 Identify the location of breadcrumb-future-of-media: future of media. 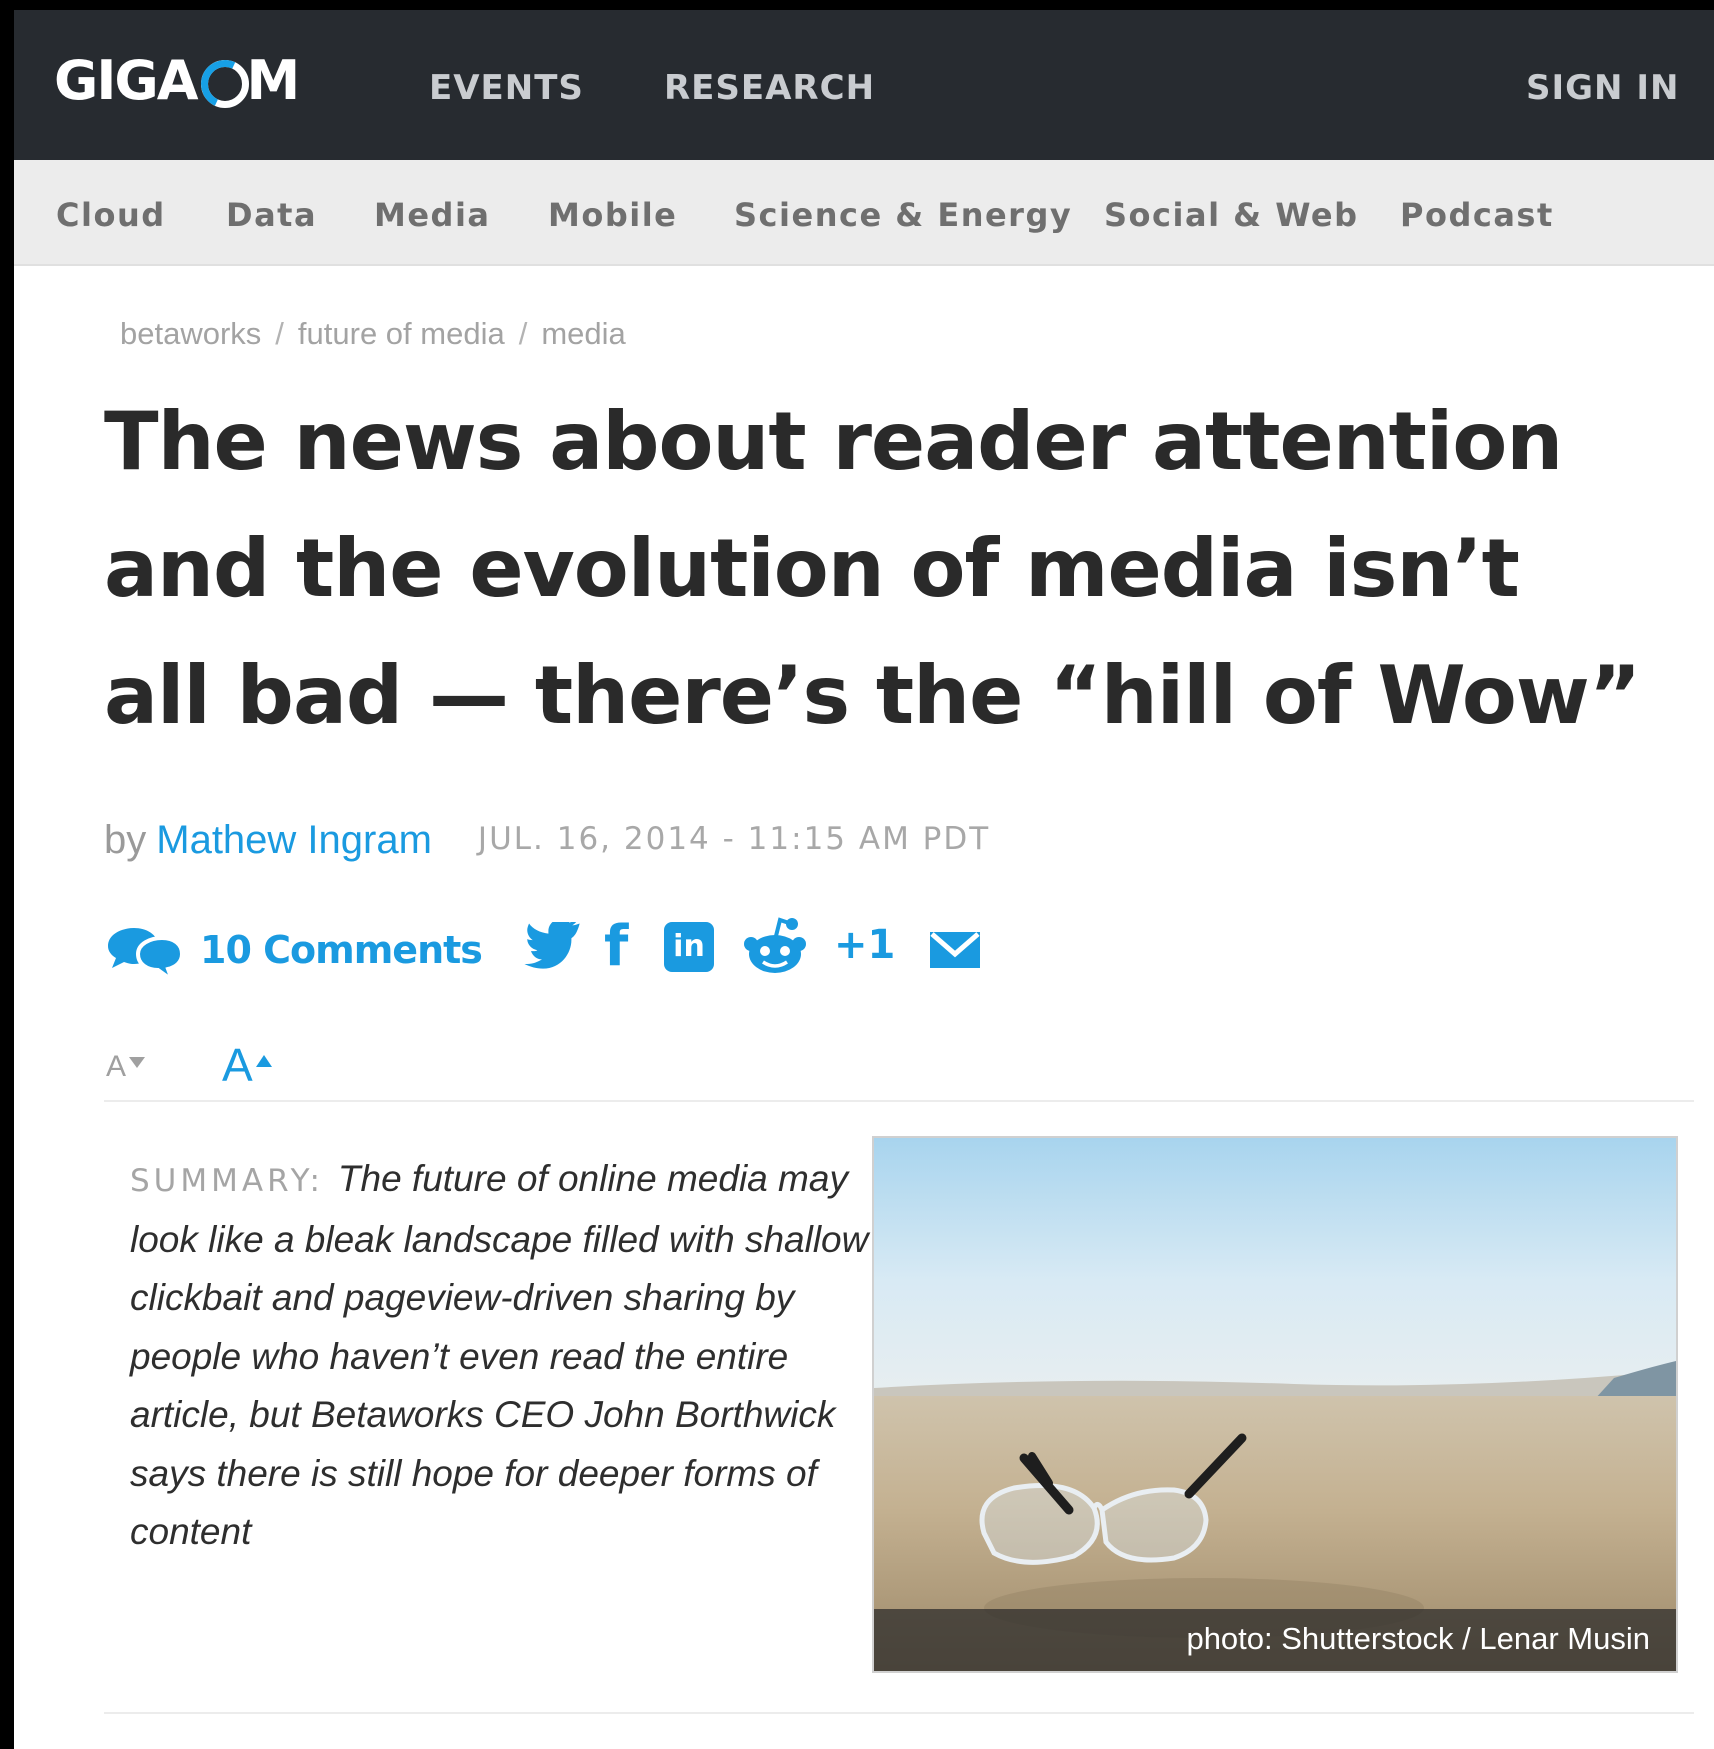
(401, 333).